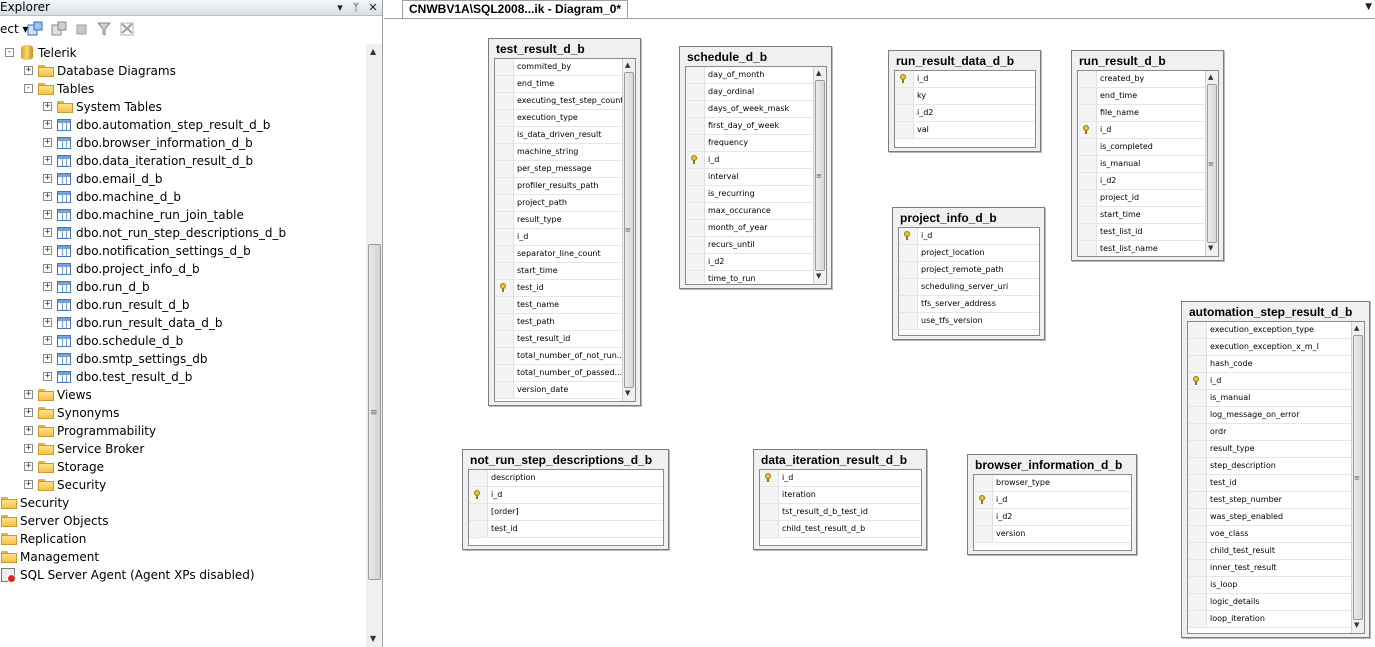 The image size is (1375, 647). Describe the element at coordinates (104, 29) in the screenshot. I see `filter-icon` at that location.